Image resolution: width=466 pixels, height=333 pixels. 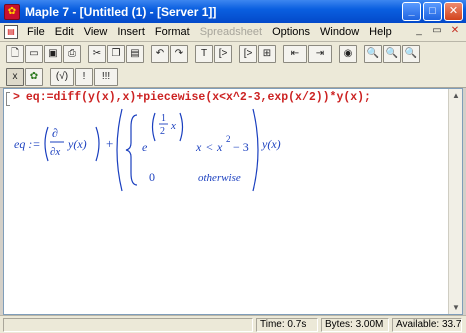 I want to click on zoom-100-icon: 🔍, so click(x=373, y=54).